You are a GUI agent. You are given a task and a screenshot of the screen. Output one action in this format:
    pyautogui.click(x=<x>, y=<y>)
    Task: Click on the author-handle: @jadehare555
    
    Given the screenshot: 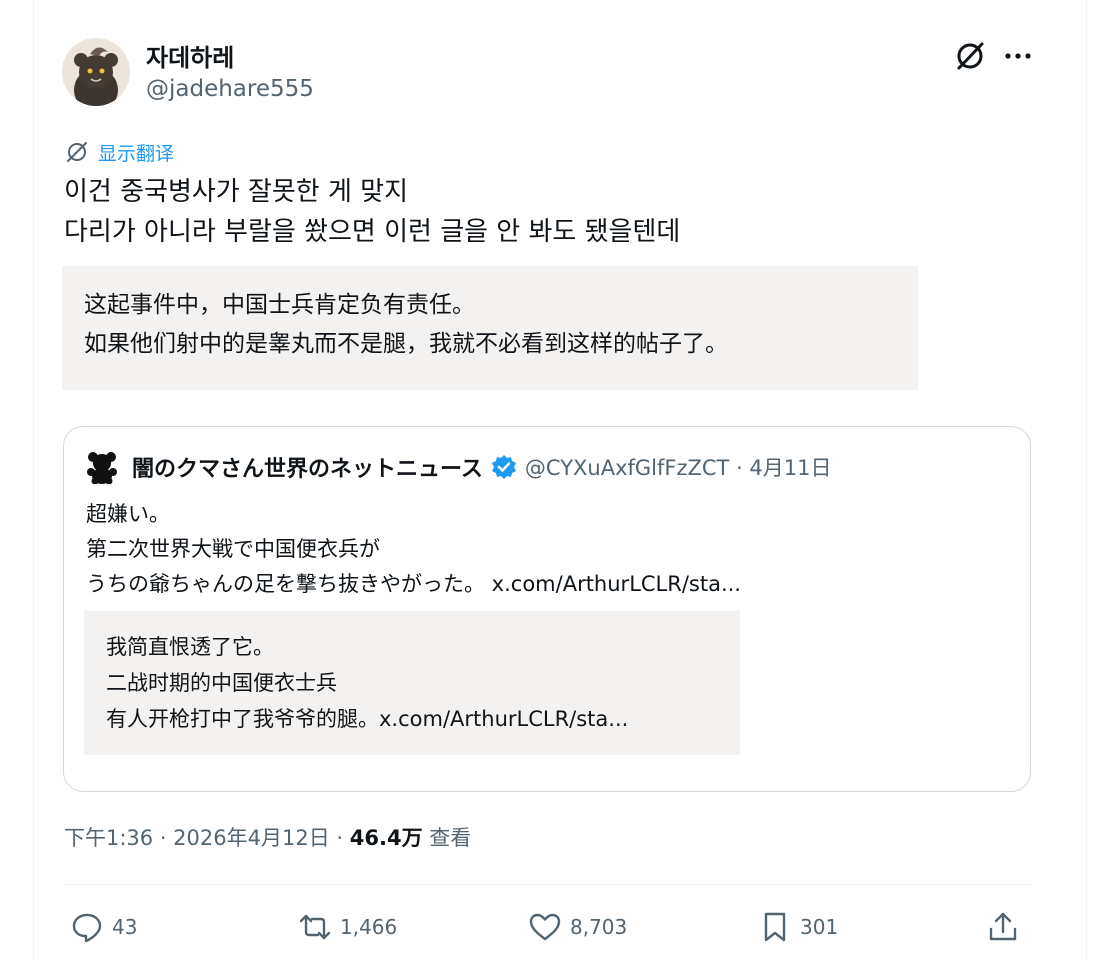 What is the action you would take?
    pyautogui.click(x=230, y=89)
    